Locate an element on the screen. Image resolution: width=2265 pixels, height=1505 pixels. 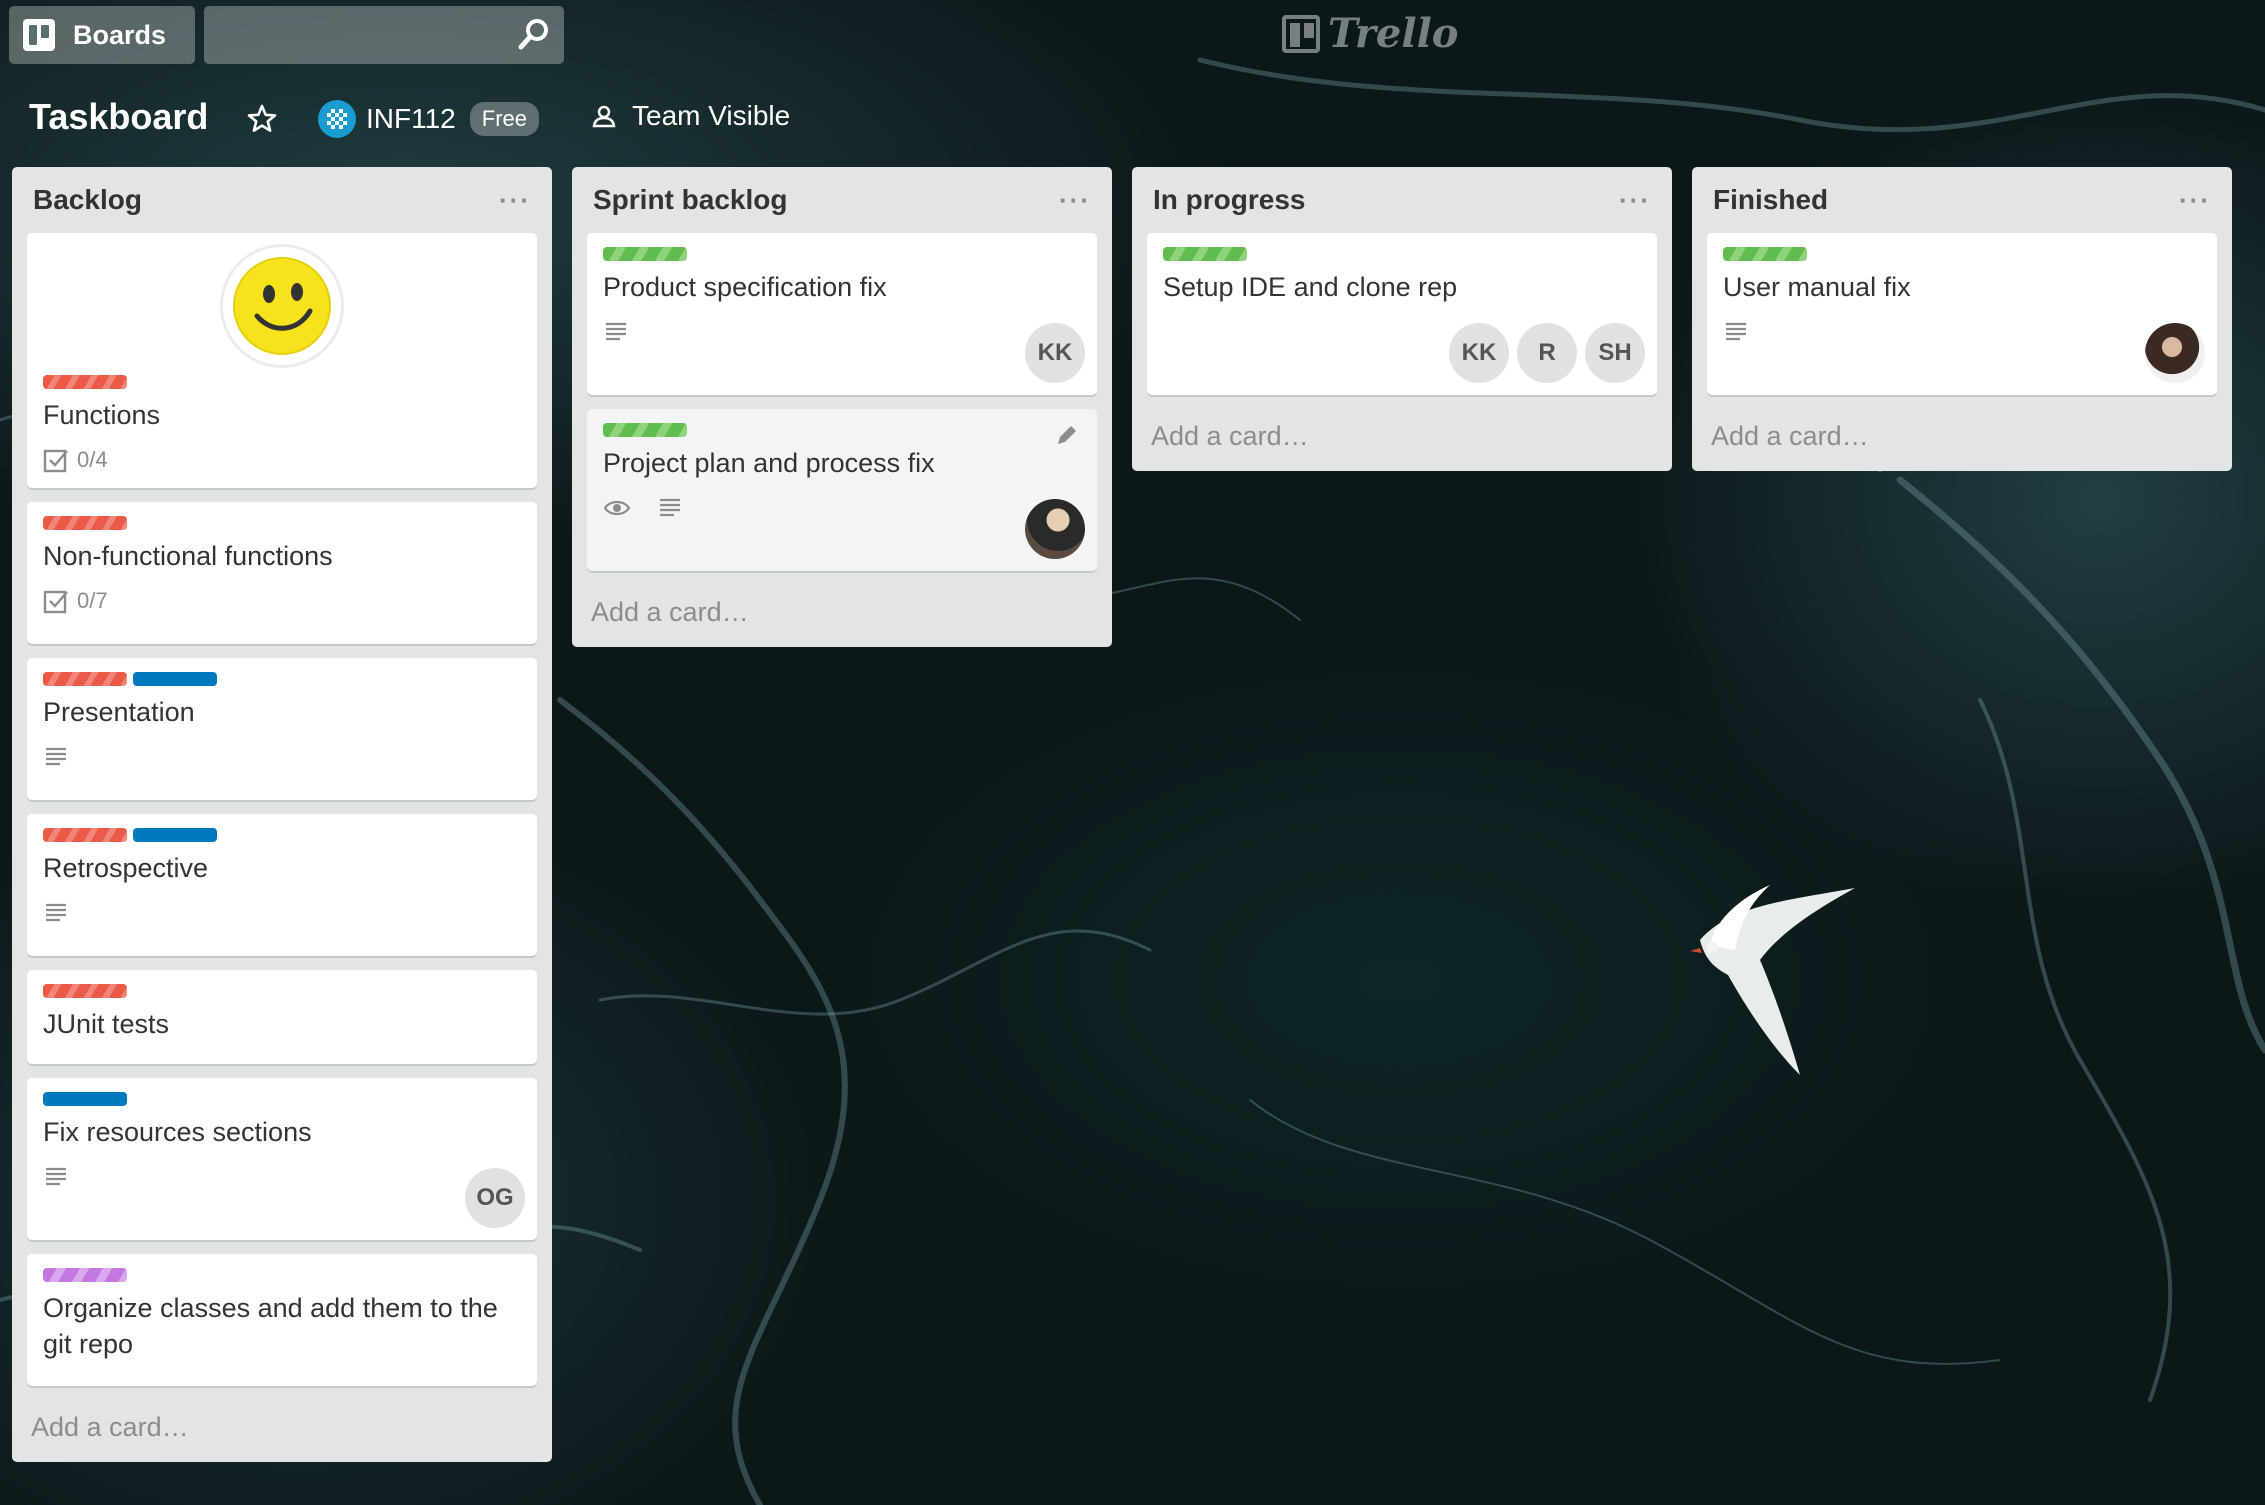
team-button: INF112 Free is located at coordinates (428, 119).